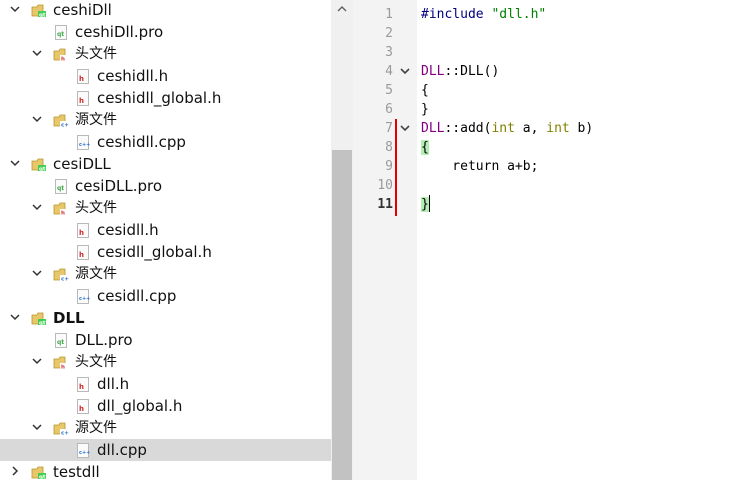  I want to click on code-line-1: #include "dll.h", so click(483, 14).